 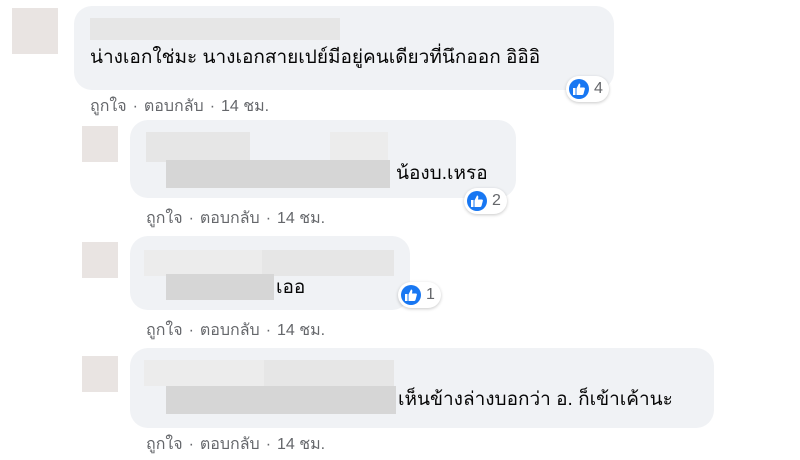 What do you see at coordinates (496, 200) in the screenshot?
I see `like-count: 2` at bounding box center [496, 200].